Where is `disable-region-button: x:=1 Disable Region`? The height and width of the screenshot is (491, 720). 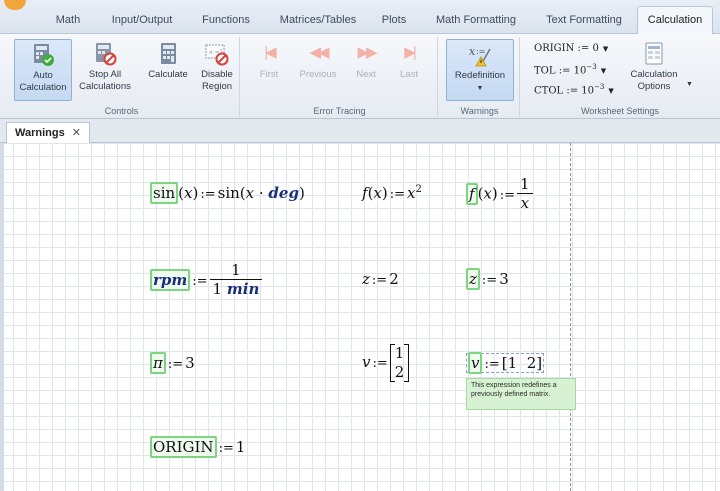
disable-region-button: x:=1 Disable Region is located at coordinates (217, 70).